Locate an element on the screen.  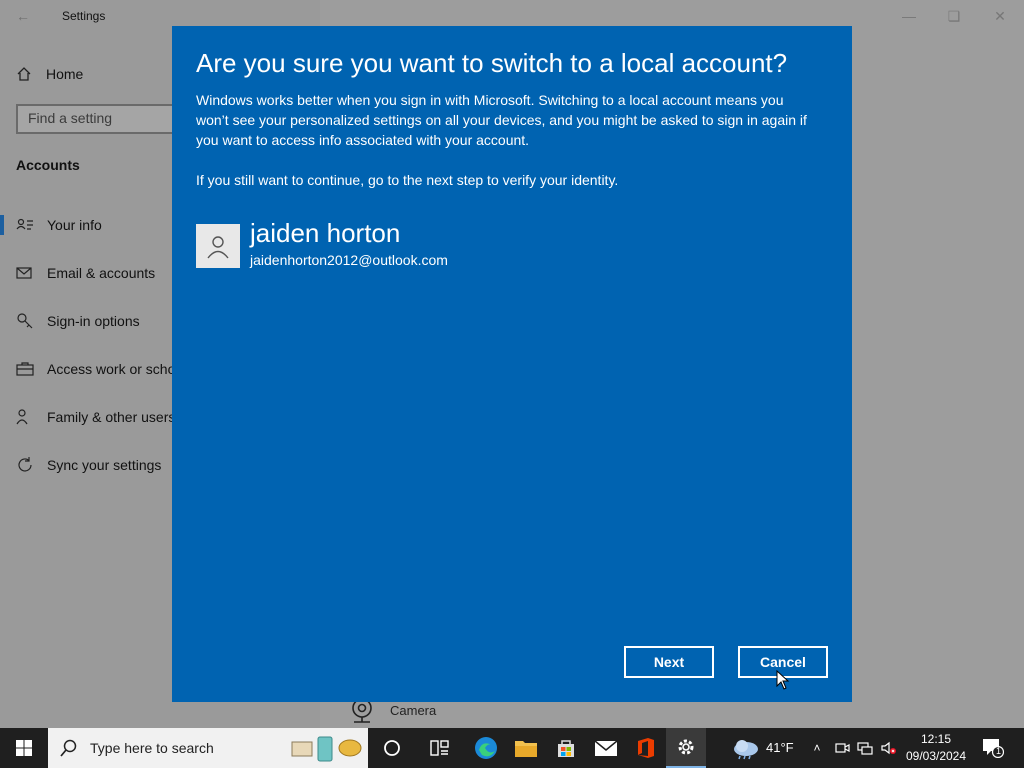
home-icon is located at coordinates (24, 74).